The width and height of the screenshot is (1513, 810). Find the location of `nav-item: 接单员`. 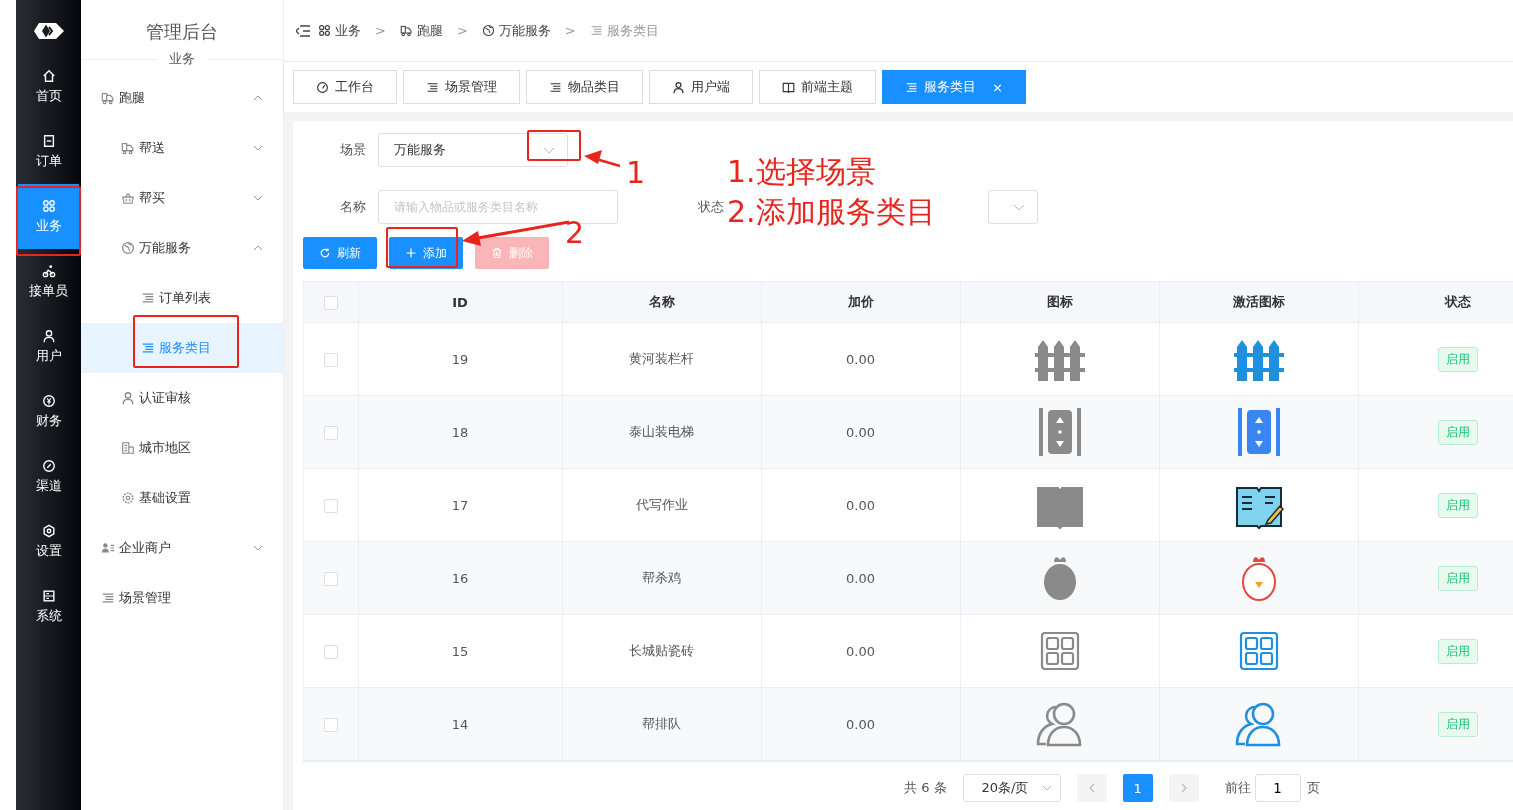

nav-item: 接单员 is located at coordinates (48, 281).